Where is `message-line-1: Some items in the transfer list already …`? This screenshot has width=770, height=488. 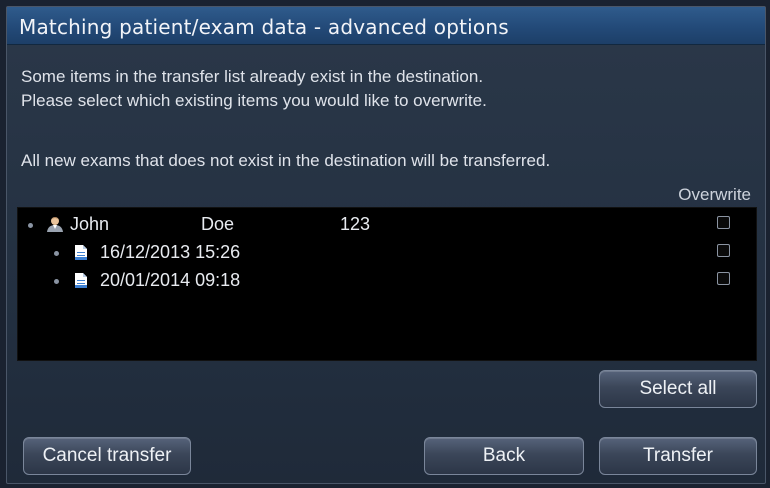 message-line-1: Some items in the transfer list already … is located at coordinates (252, 76).